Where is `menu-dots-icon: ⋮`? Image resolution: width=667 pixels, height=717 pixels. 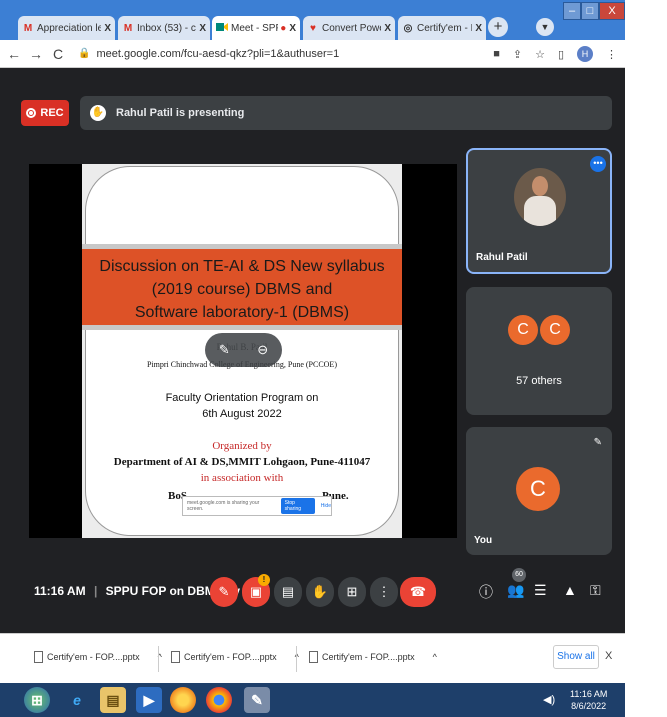 menu-dots-icon: ⋮ is located at coordinates (611, 54).